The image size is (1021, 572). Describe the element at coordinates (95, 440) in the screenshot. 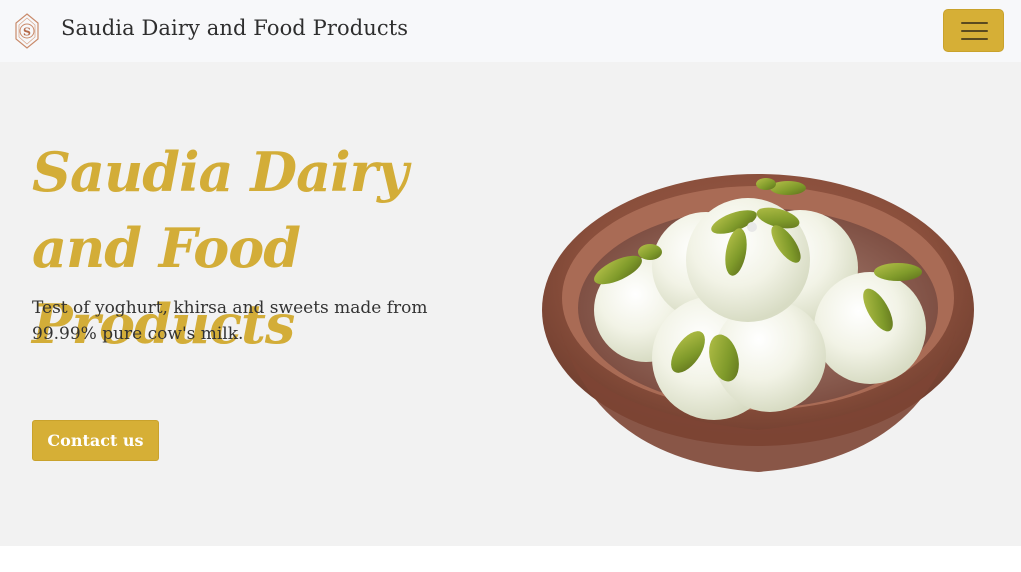

I see `contact-us-button: Contact us` at that location.